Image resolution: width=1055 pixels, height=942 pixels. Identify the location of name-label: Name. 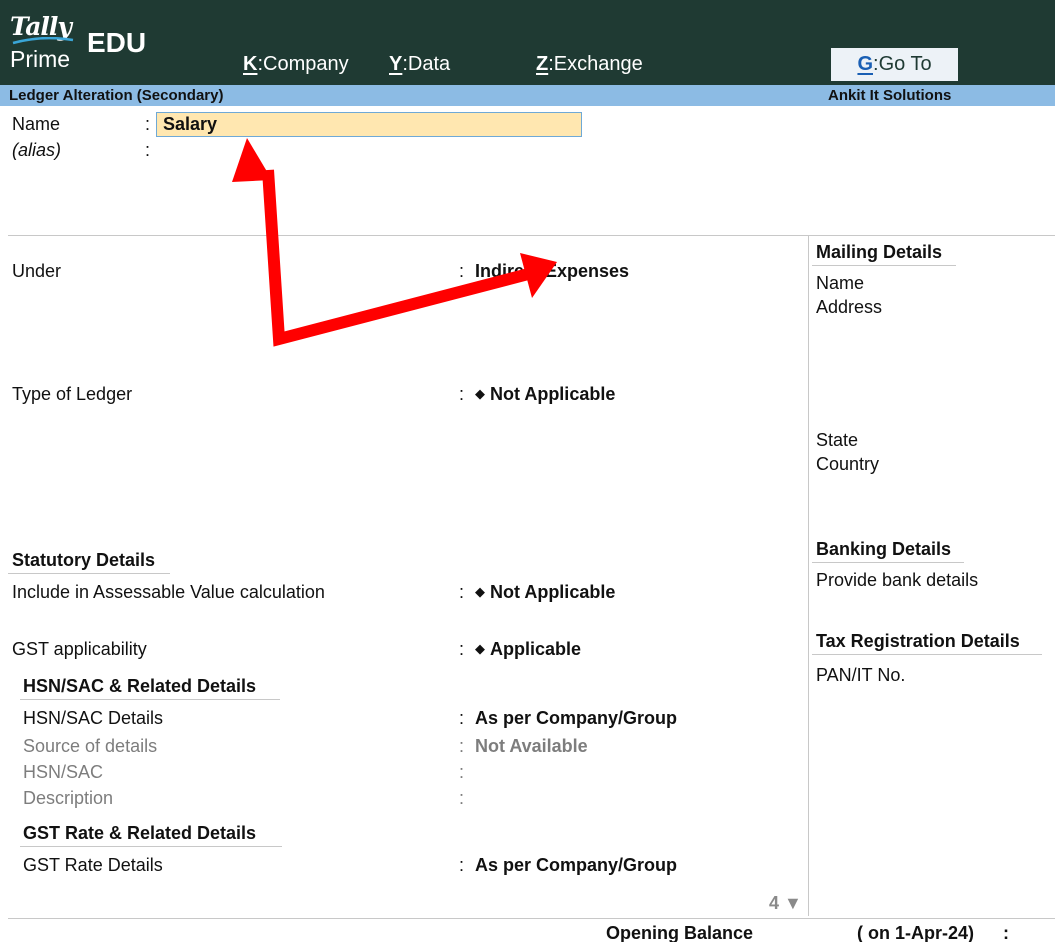
(36, 124).